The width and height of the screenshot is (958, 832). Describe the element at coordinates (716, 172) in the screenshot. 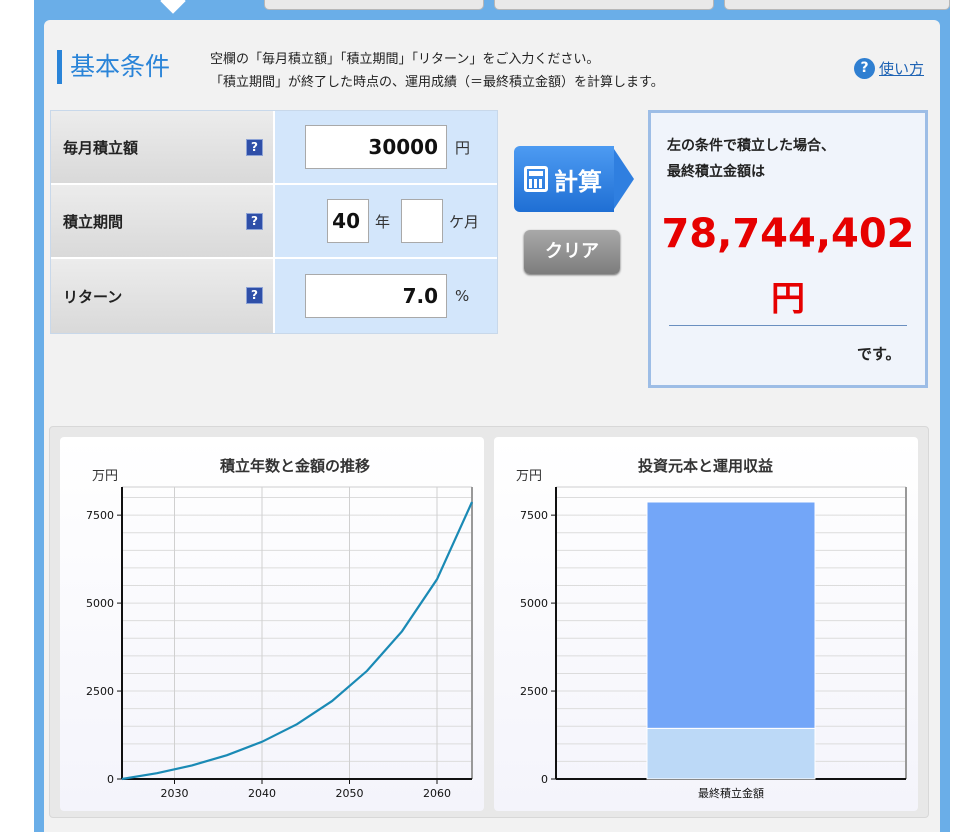

I see `result-intro-line-2: 最終積立金額は` at that location.